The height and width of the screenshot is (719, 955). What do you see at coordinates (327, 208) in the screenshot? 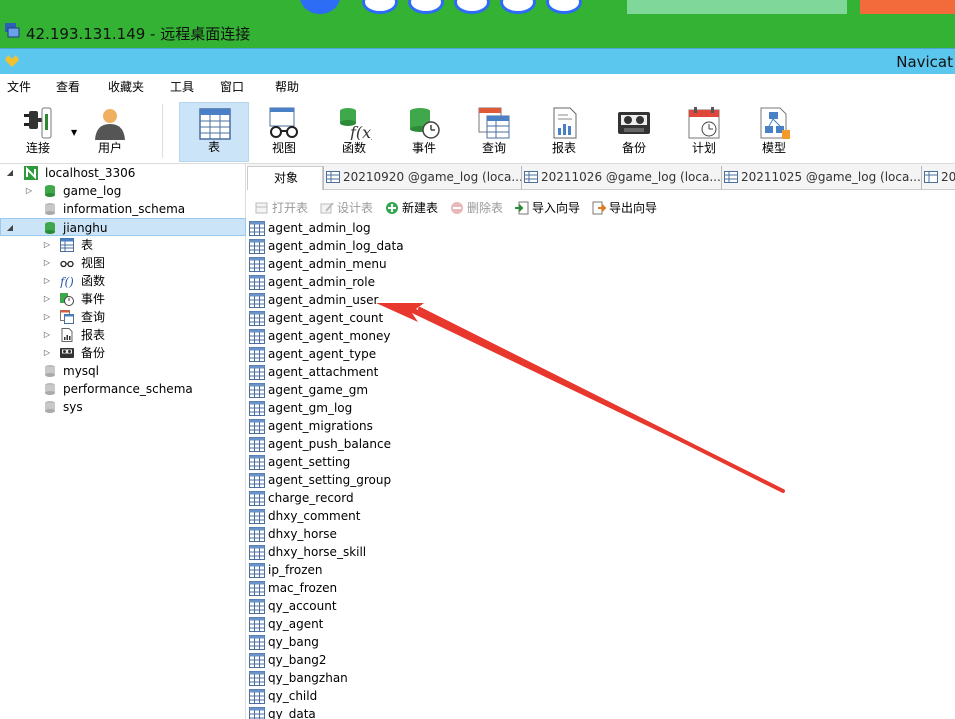
I see `design-table-icon` at bounding box center [327, 208].